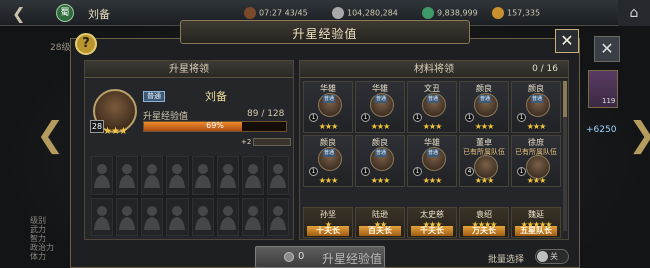  I want to click on back-arrow-icon: ❮, so click(18, 13).